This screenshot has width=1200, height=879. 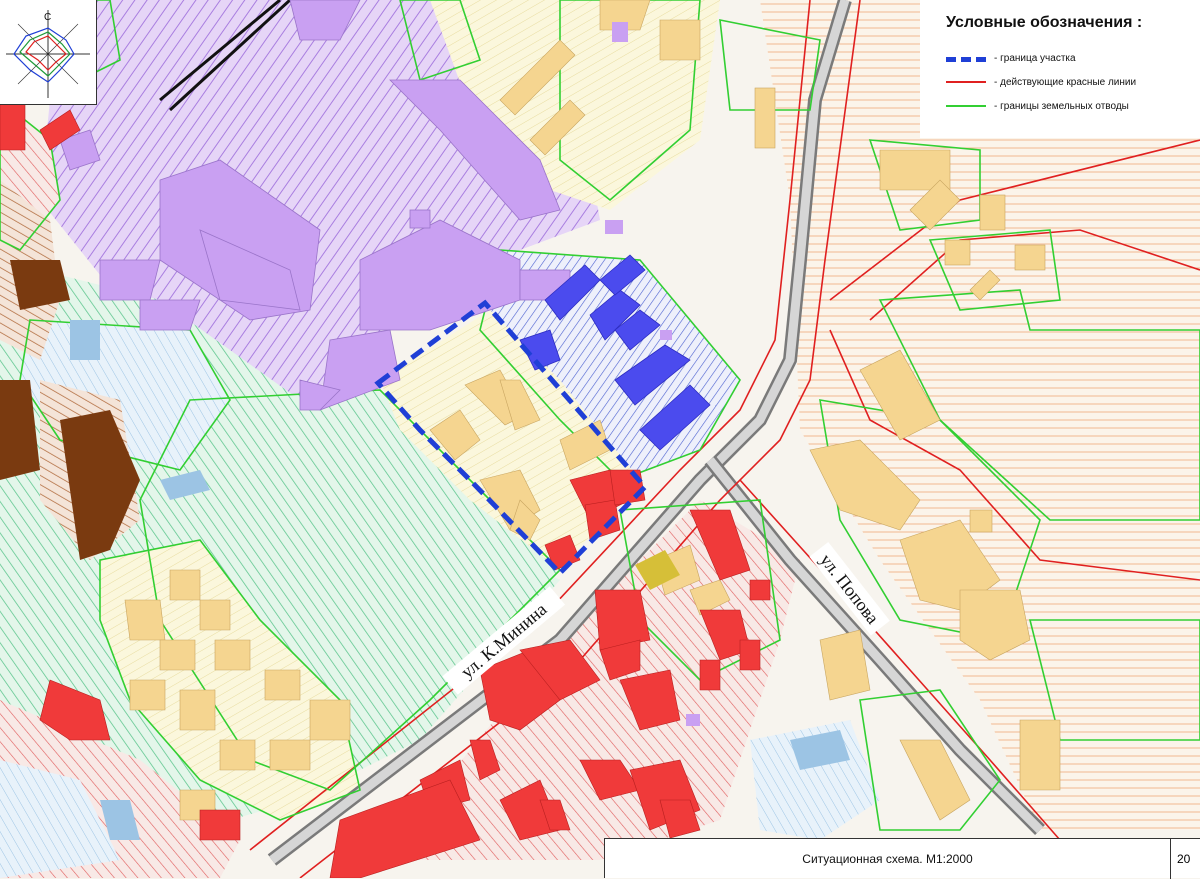 I want to click on legend-label: - границы земельных отводы, so click(x=1061, y=106).